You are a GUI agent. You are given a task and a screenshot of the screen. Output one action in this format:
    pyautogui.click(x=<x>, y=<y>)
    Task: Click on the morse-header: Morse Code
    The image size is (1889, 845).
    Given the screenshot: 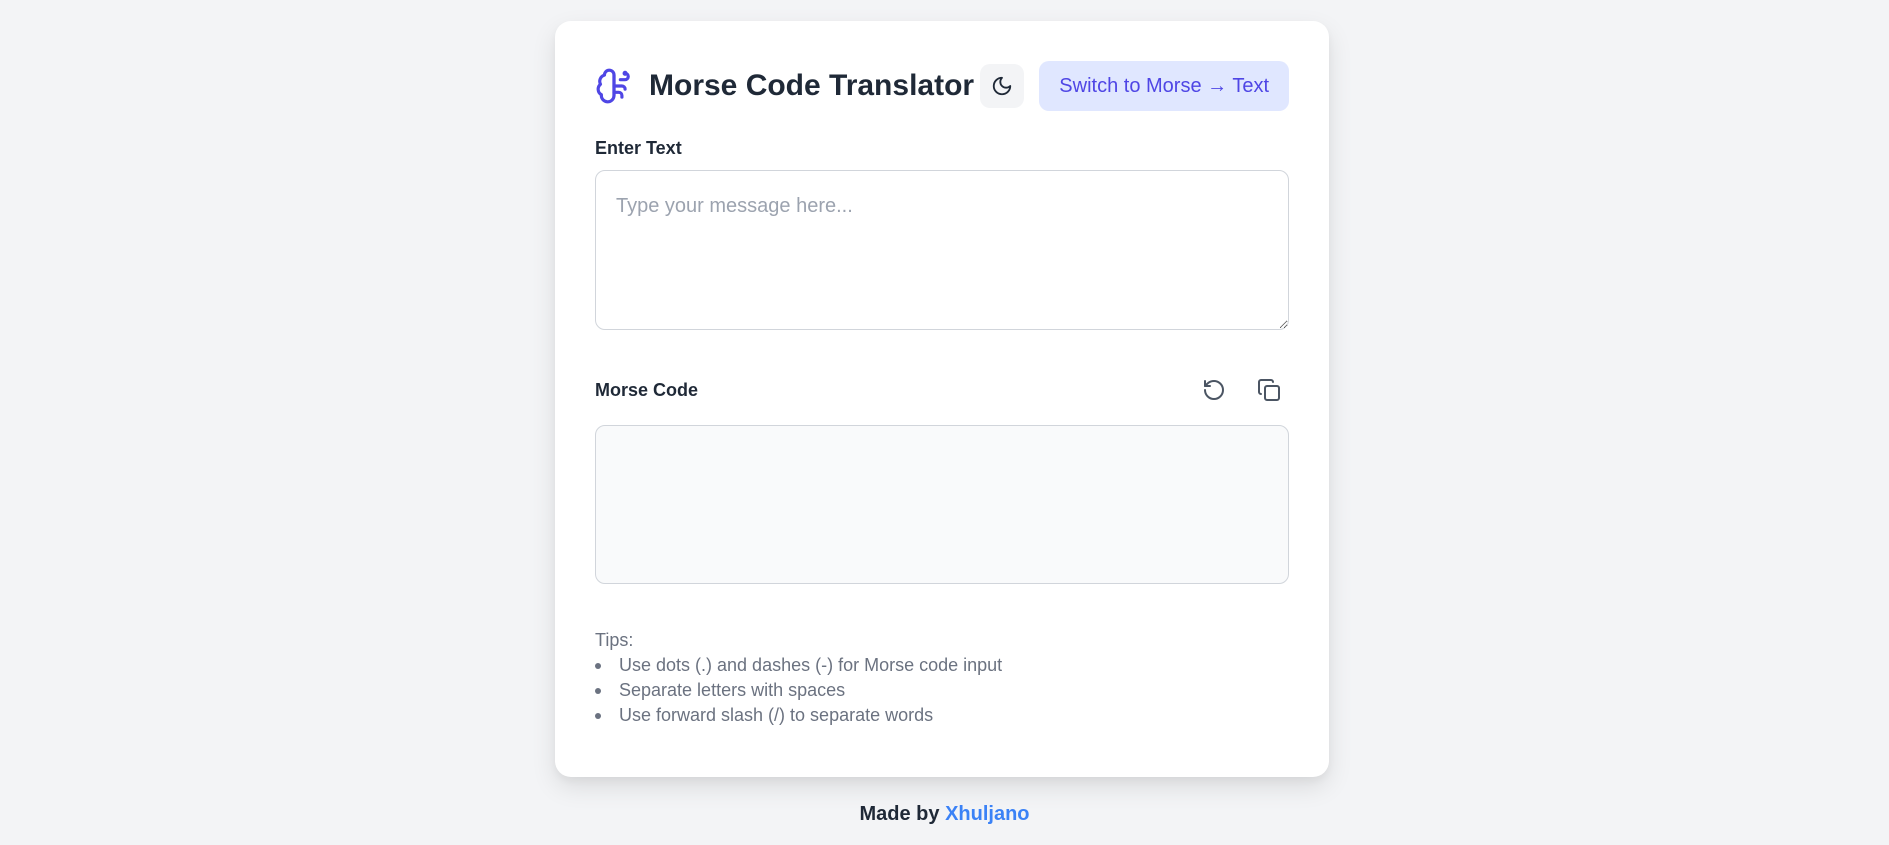 What is the action you would take?
    pyautogui.click(x=942, y=390)
    